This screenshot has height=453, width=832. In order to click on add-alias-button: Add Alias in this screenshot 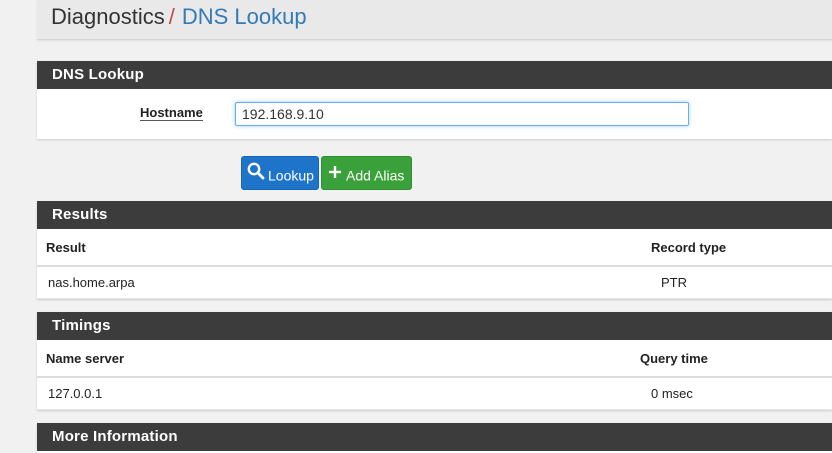, I will do `click(366, 173)`.